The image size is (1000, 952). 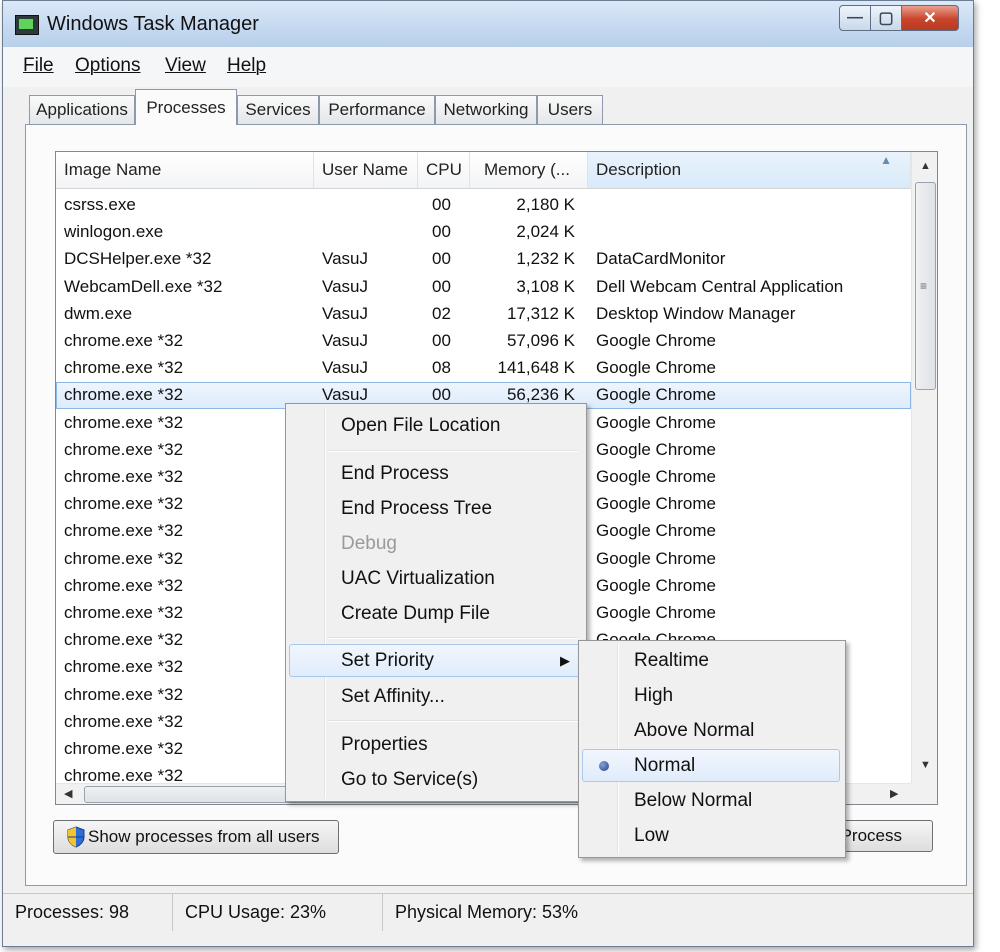 I want to click on menu-item-set-priority: Set Priority ▶, so click(x=435, y=660).